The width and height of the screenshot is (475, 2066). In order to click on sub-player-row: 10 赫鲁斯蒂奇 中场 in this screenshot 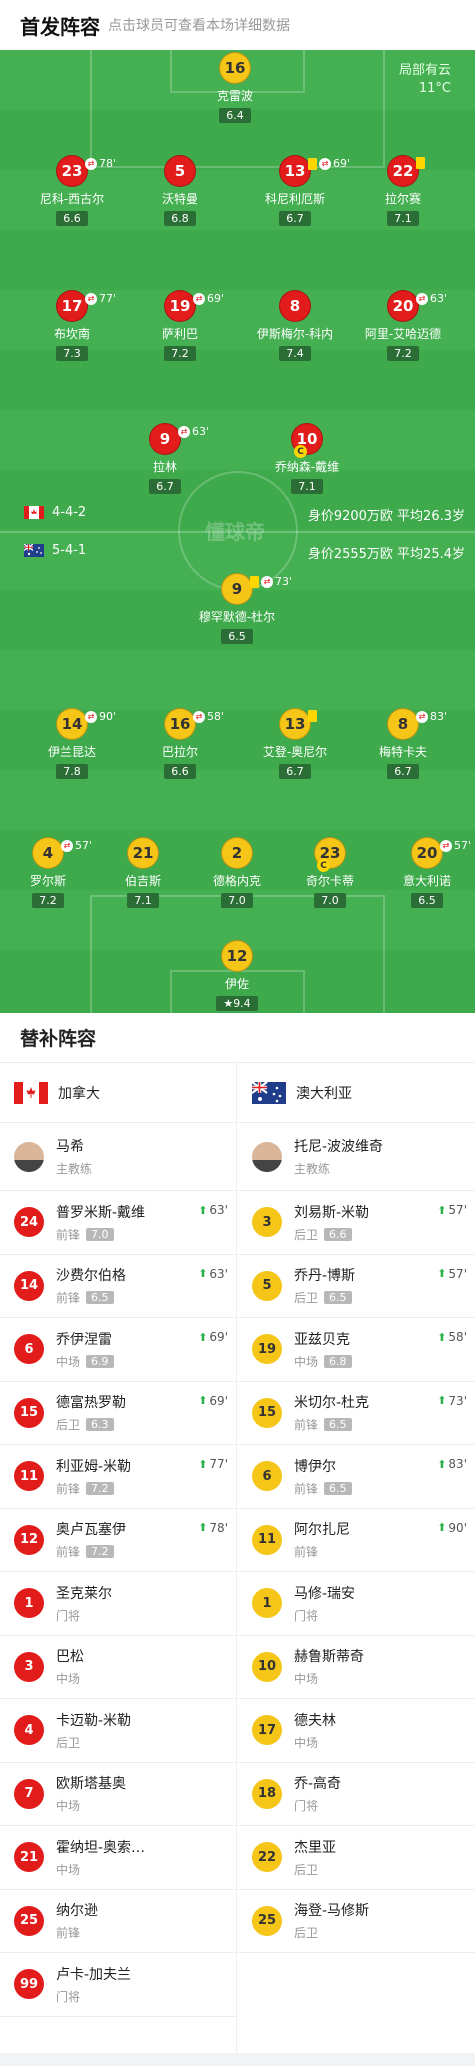, I will do `click(356, 1667)`.